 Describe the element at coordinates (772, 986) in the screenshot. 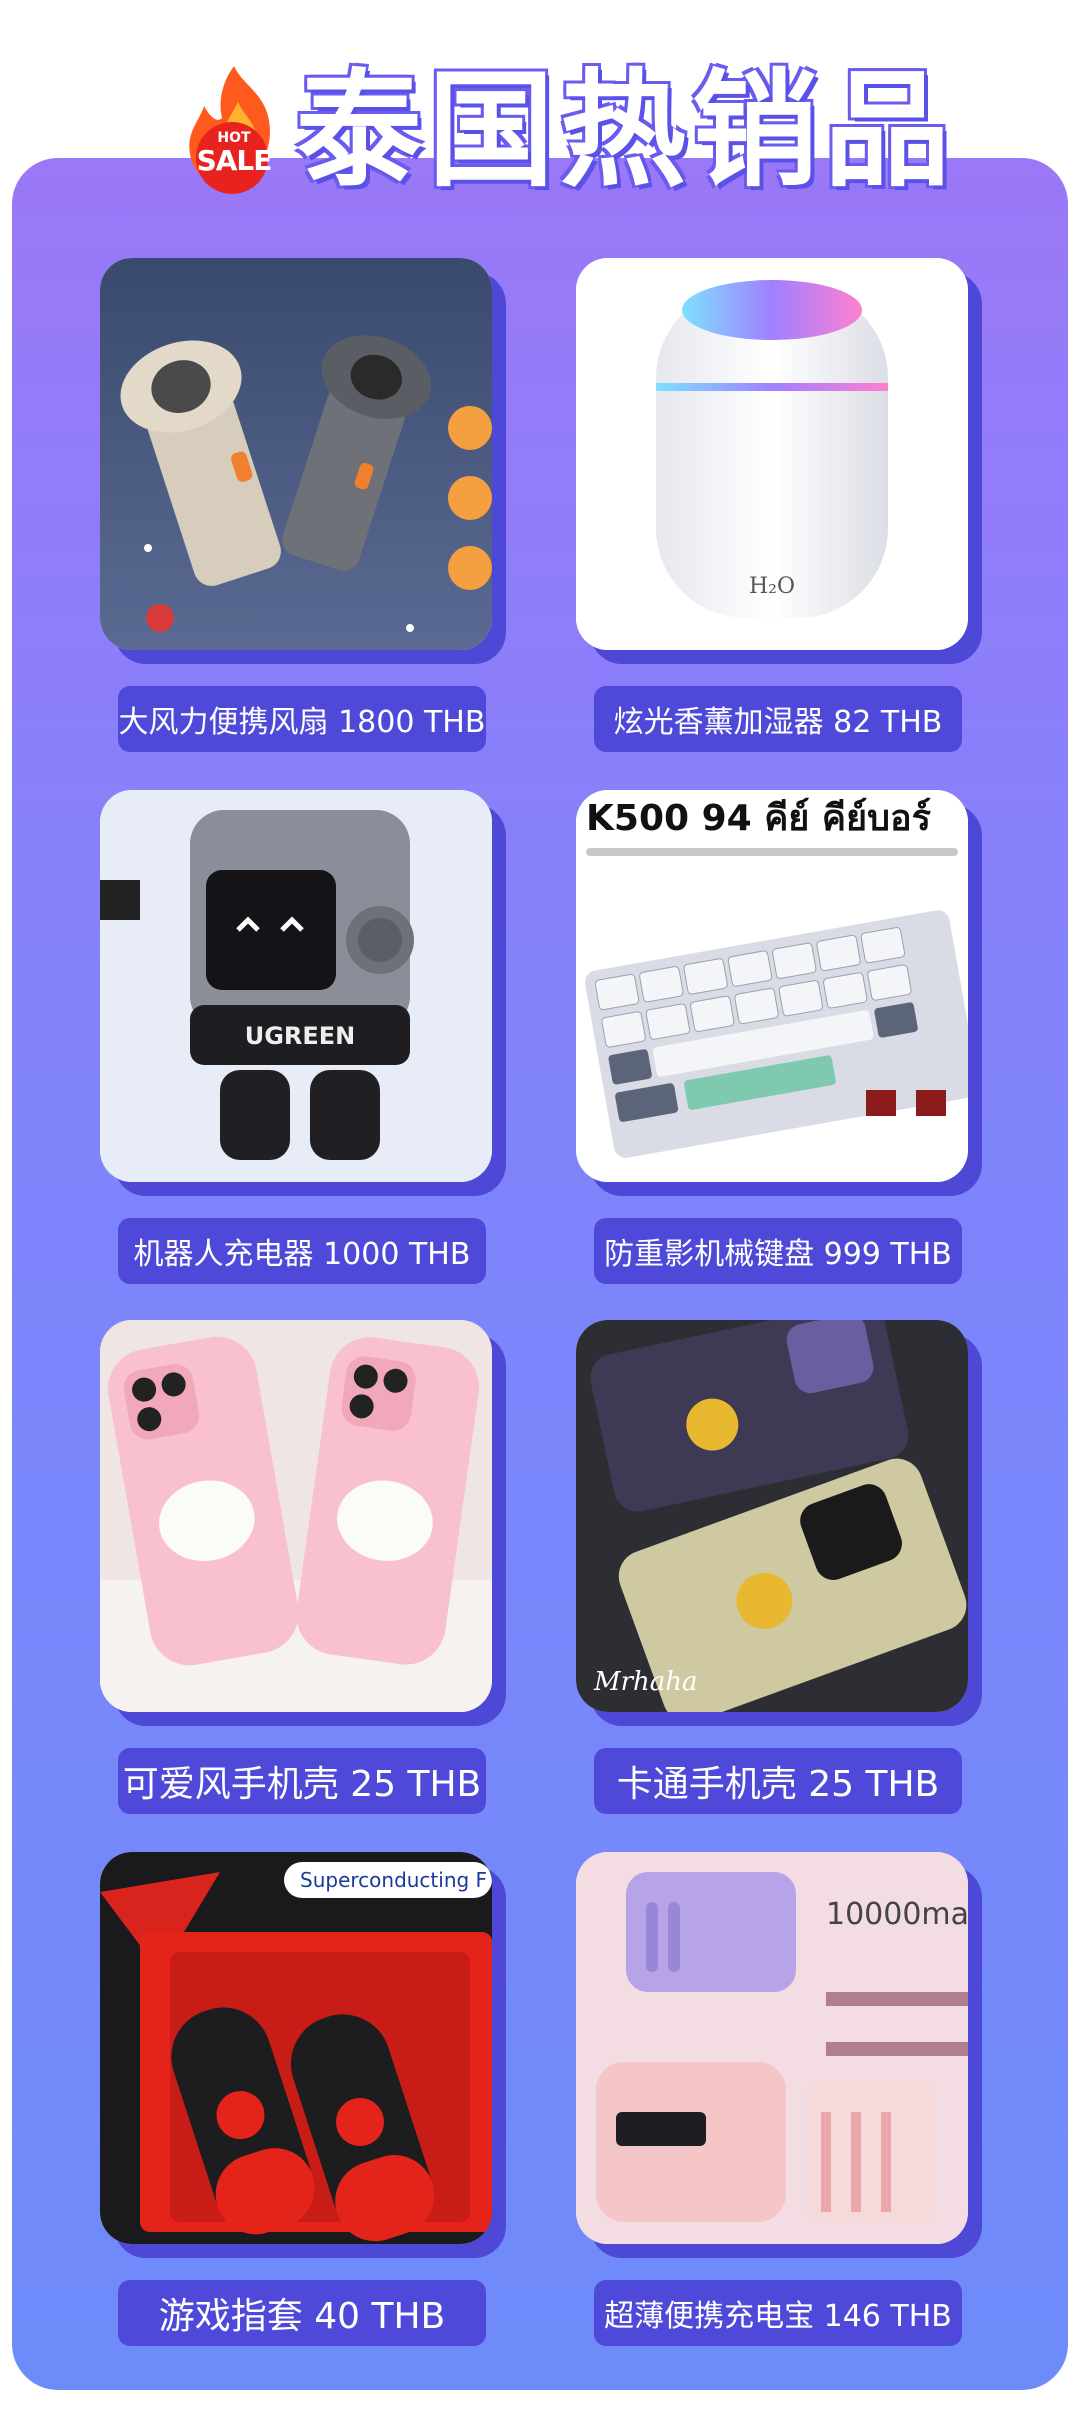

I see `keyboard-image: K500 94 คีย์ คีย์บอร์` at that location.